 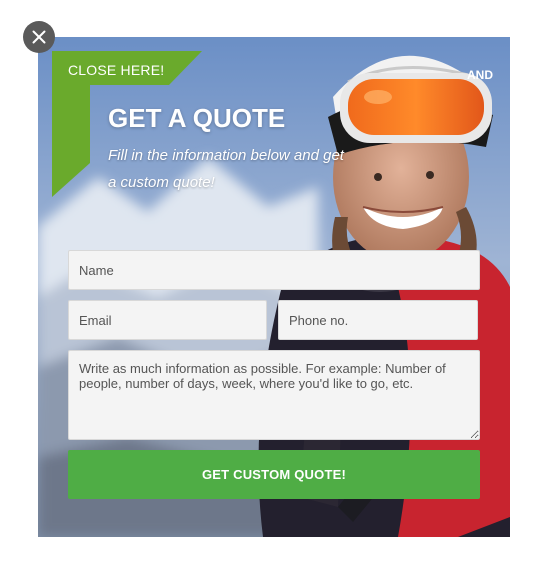 What do you see at coordinates (274, 395) in the screenshot?
I see `message-textarea` at bounding box center [274, 395].